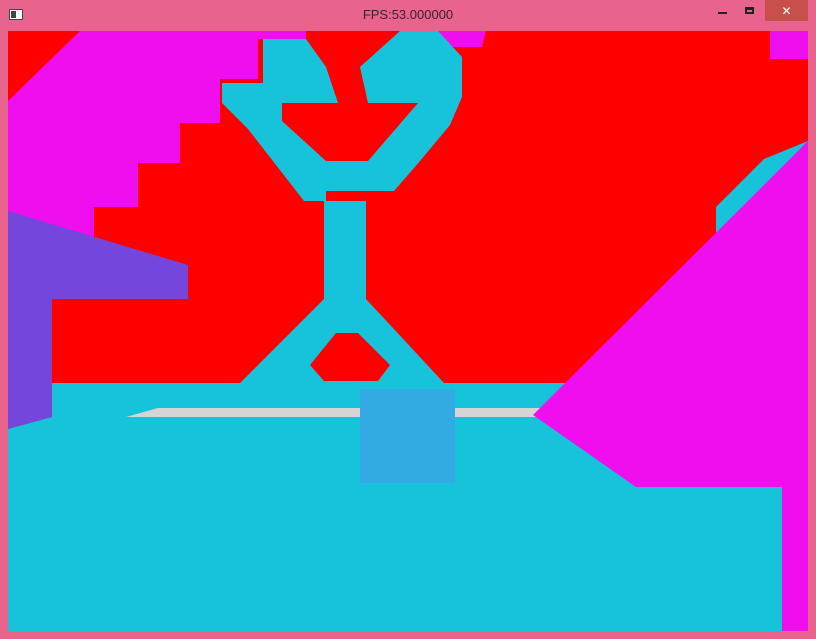  What do you see at coordinates (407, 436) in the screenshot?
I see `foreground-block` at bounding box center [407, 436].